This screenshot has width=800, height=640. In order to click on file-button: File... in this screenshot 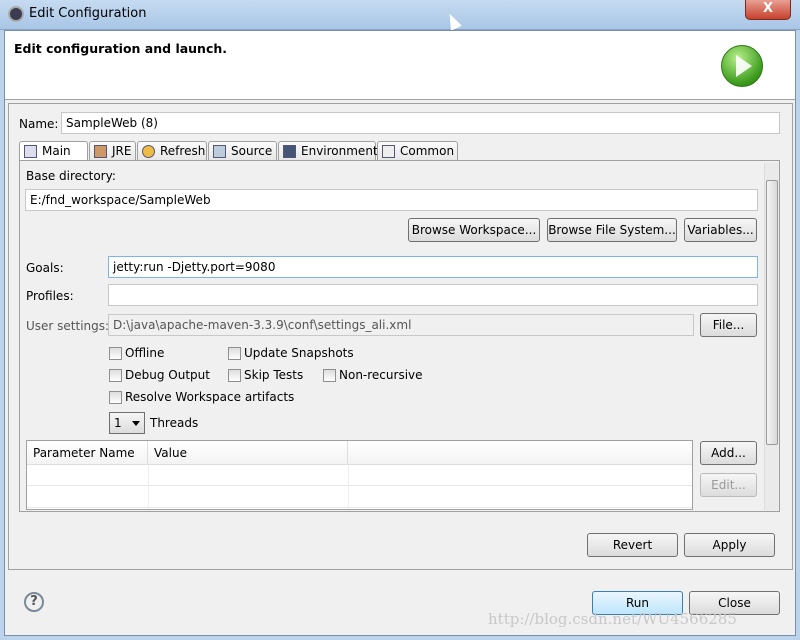, I will do `click(728, 325)`.